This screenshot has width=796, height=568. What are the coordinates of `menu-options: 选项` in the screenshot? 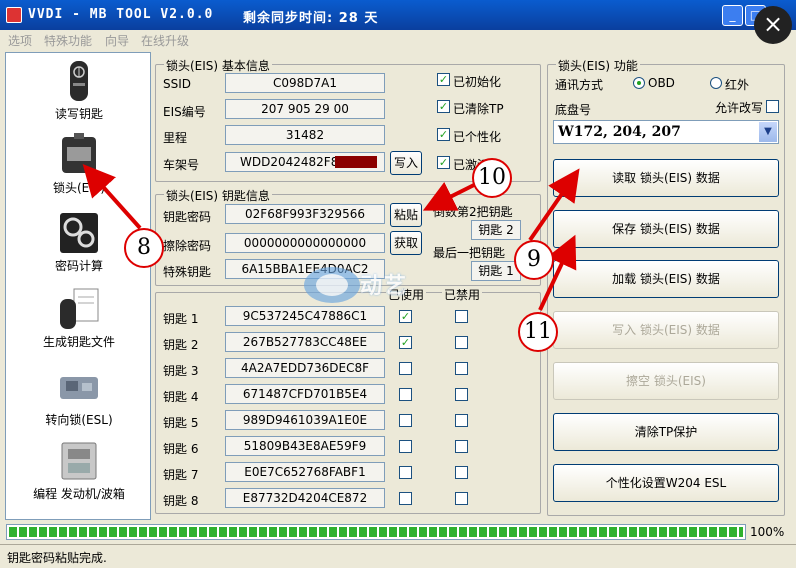 It's located at (20, 40).